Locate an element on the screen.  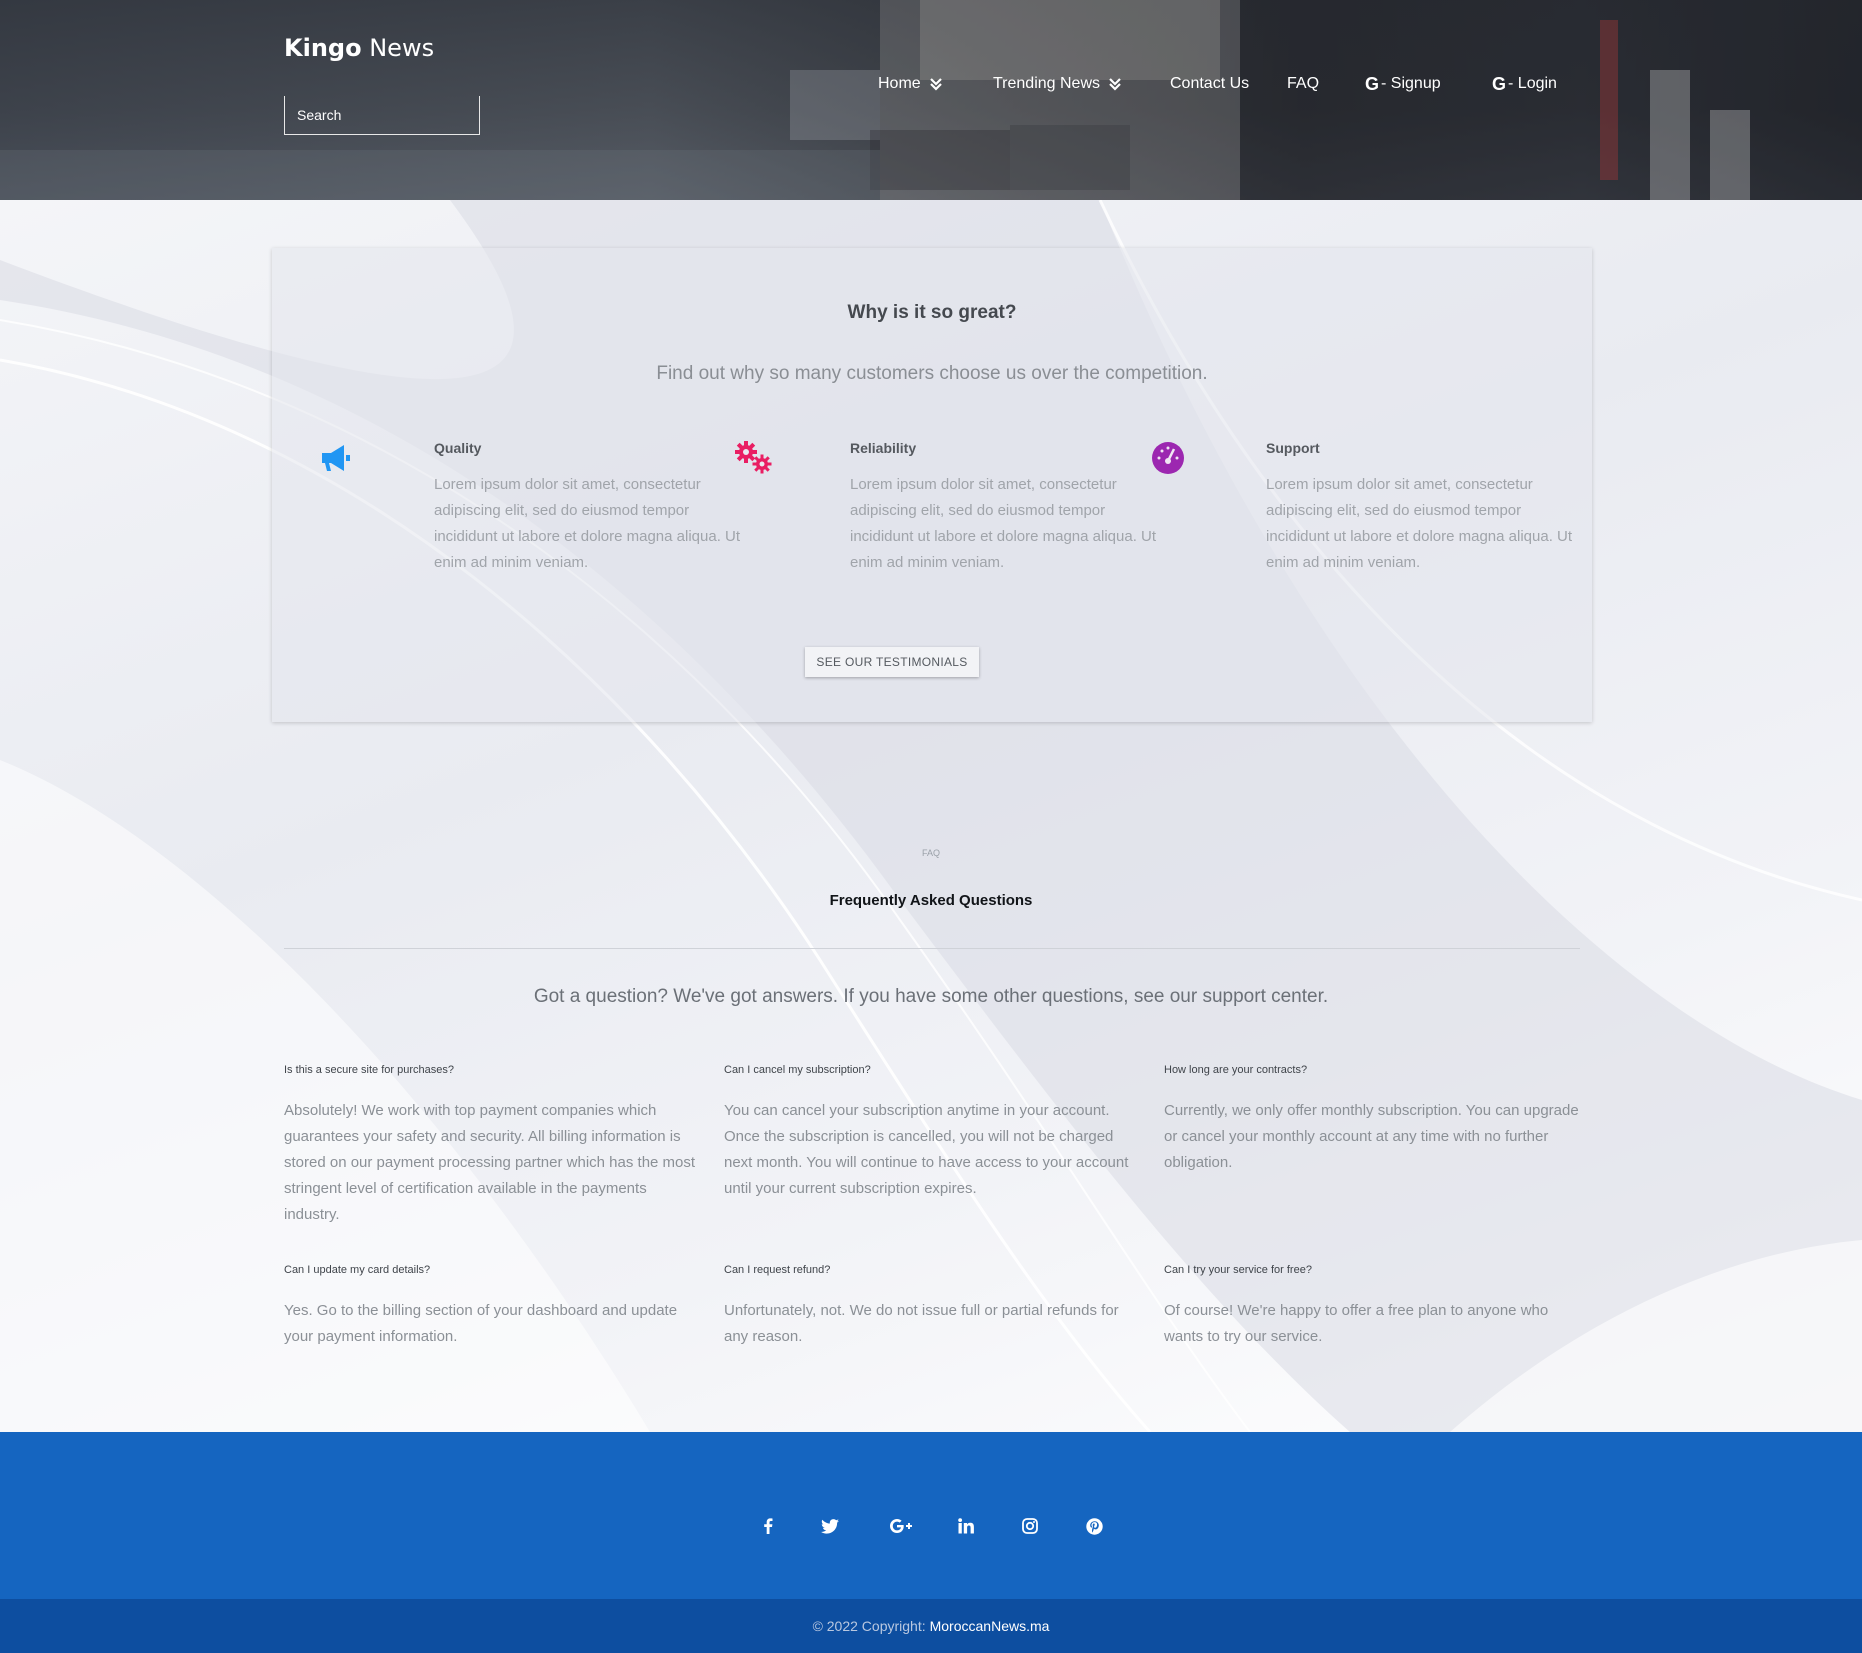
nav-login: G - Login is located at coordinates (1524, 84).